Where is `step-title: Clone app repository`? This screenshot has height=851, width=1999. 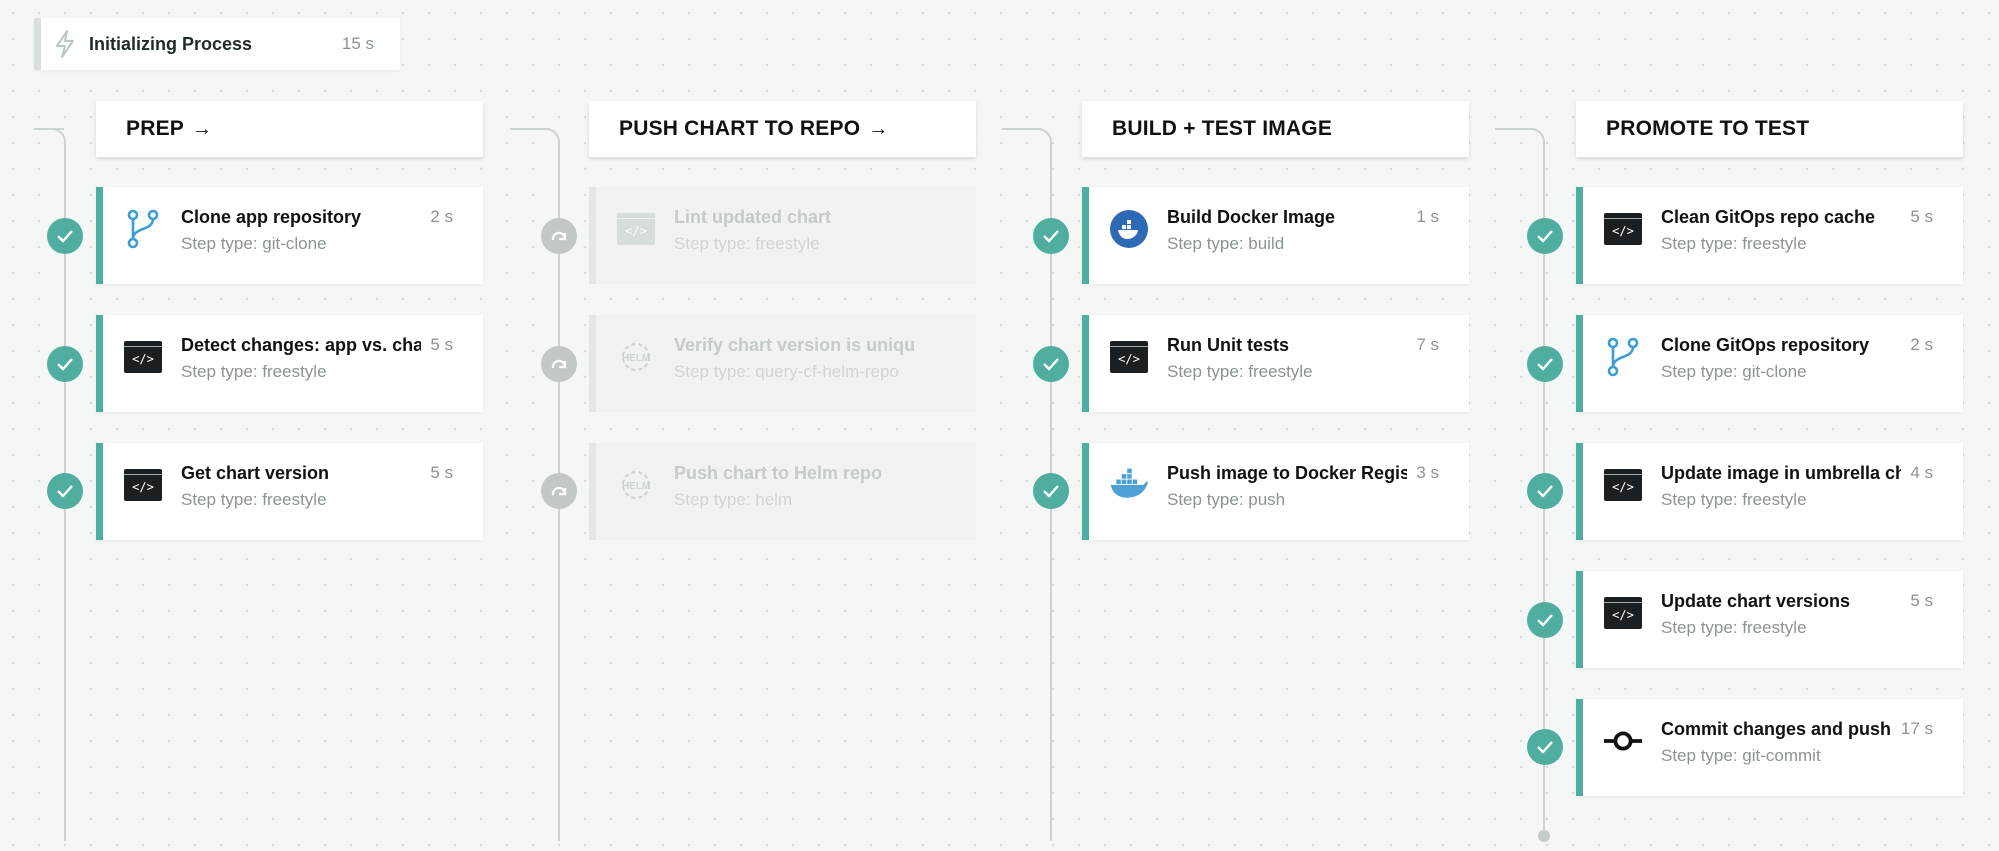
step-title: Clone app repository is located at coordinates (271, 217).